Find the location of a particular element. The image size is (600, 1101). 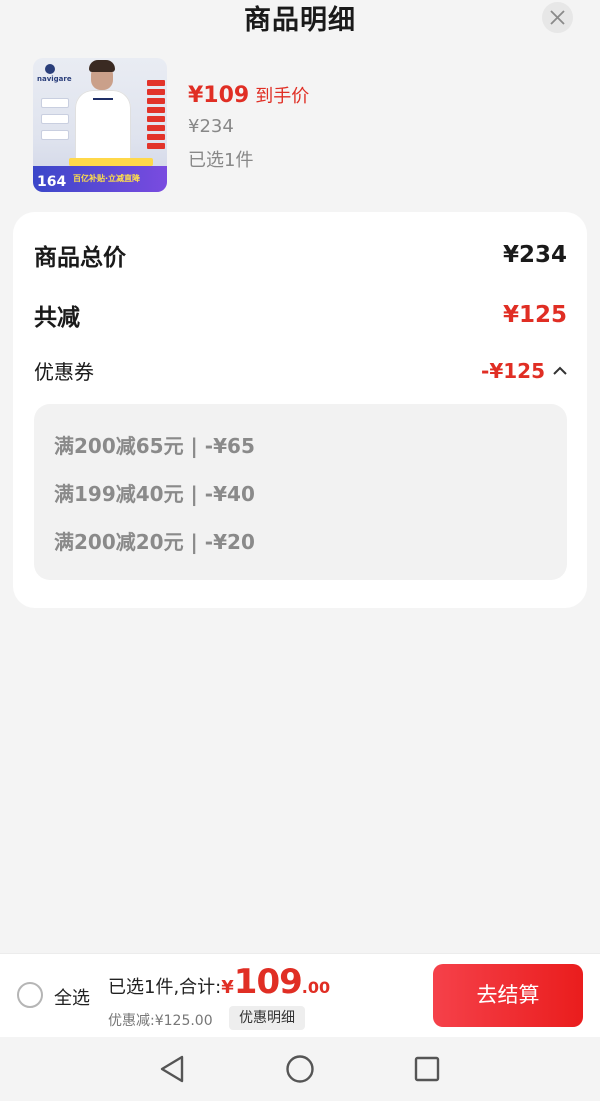

coupon-item: 满200减20元 | -¥20 is located at coordinates (154, 542).